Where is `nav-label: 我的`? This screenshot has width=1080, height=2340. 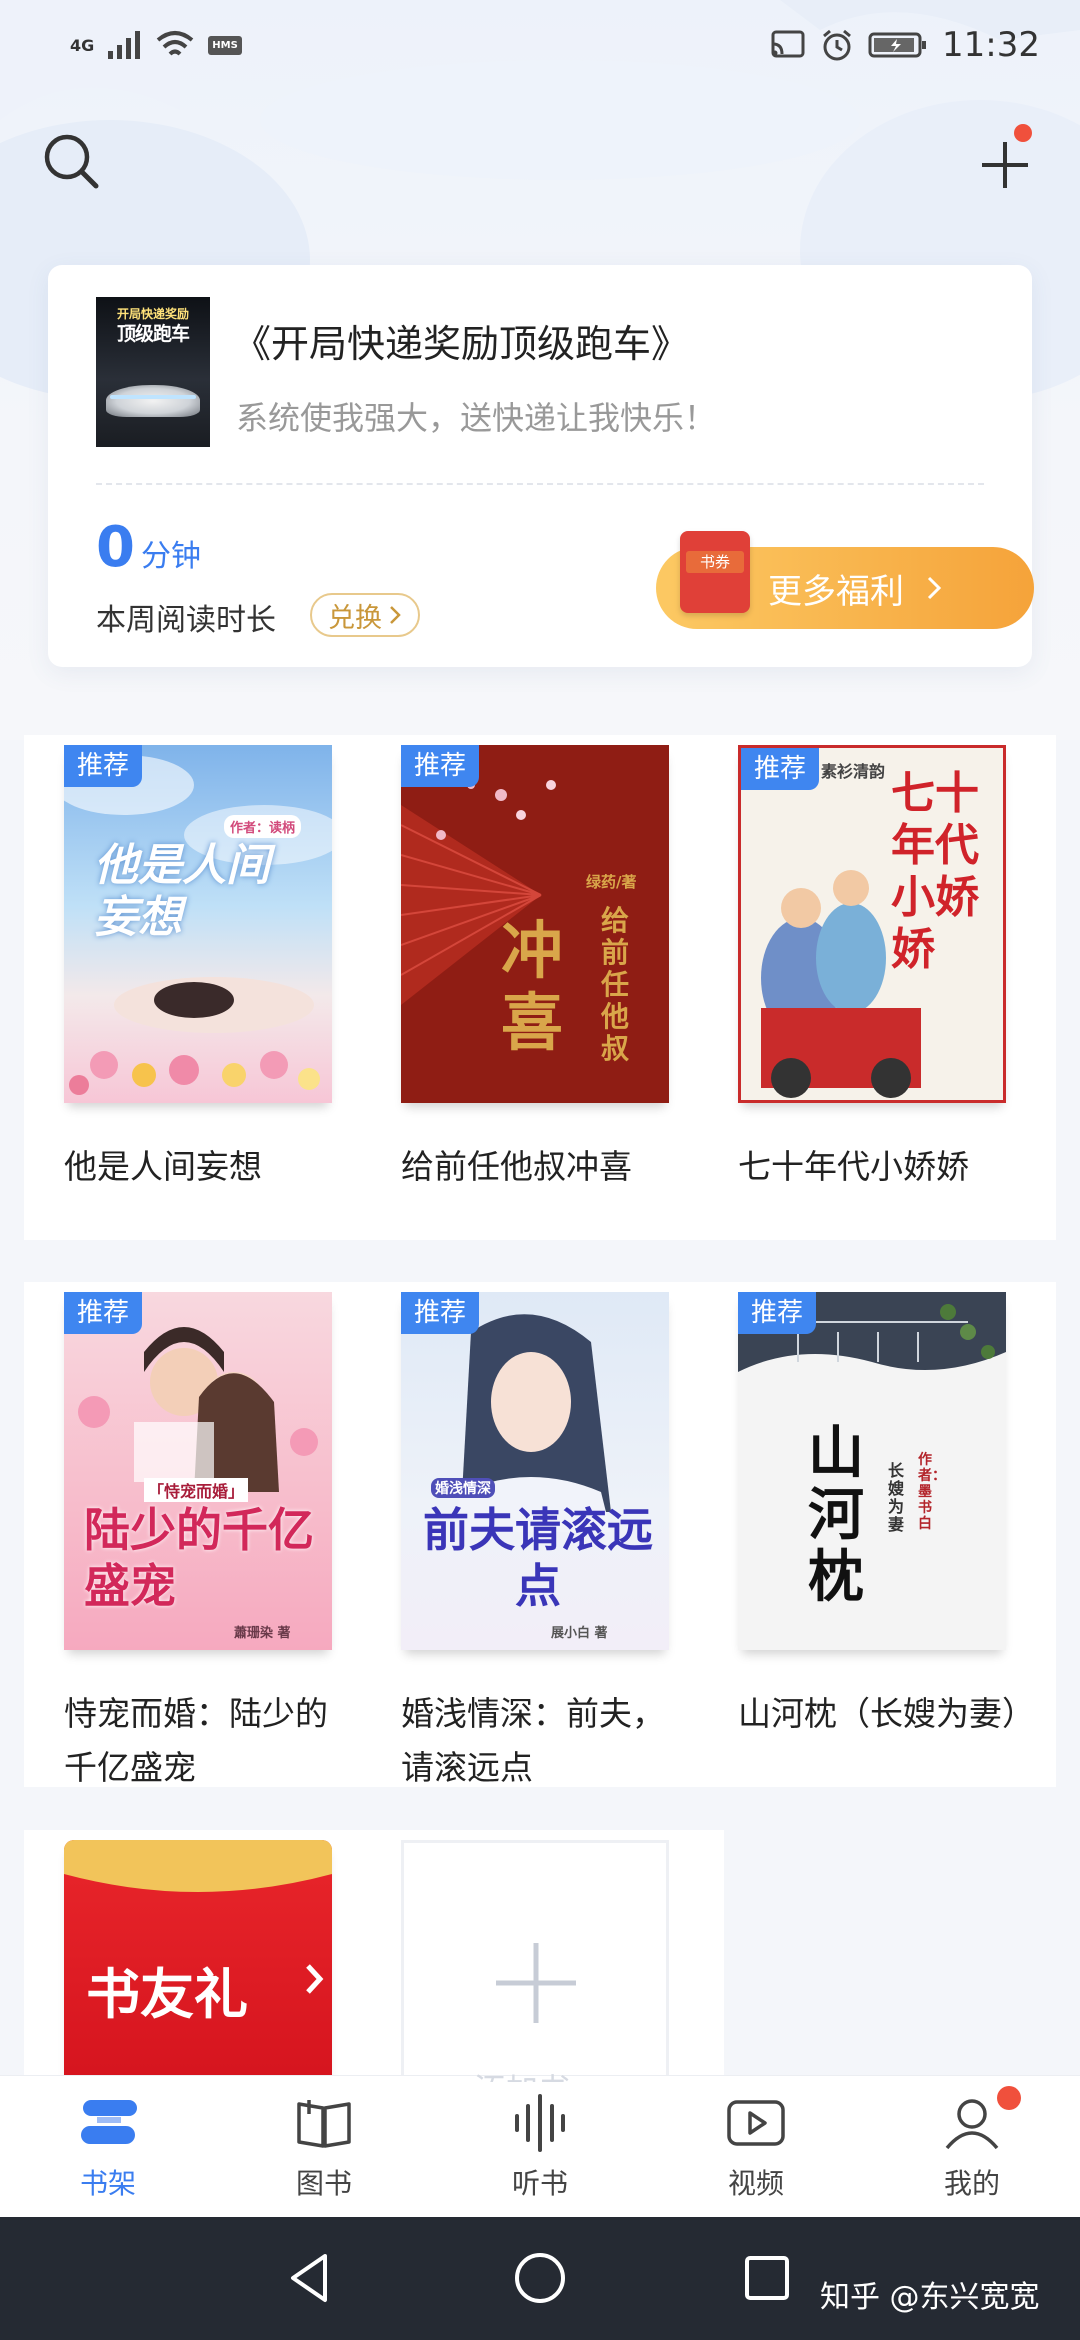
nav-label: 我的 is located at coordinates (971, 2183).